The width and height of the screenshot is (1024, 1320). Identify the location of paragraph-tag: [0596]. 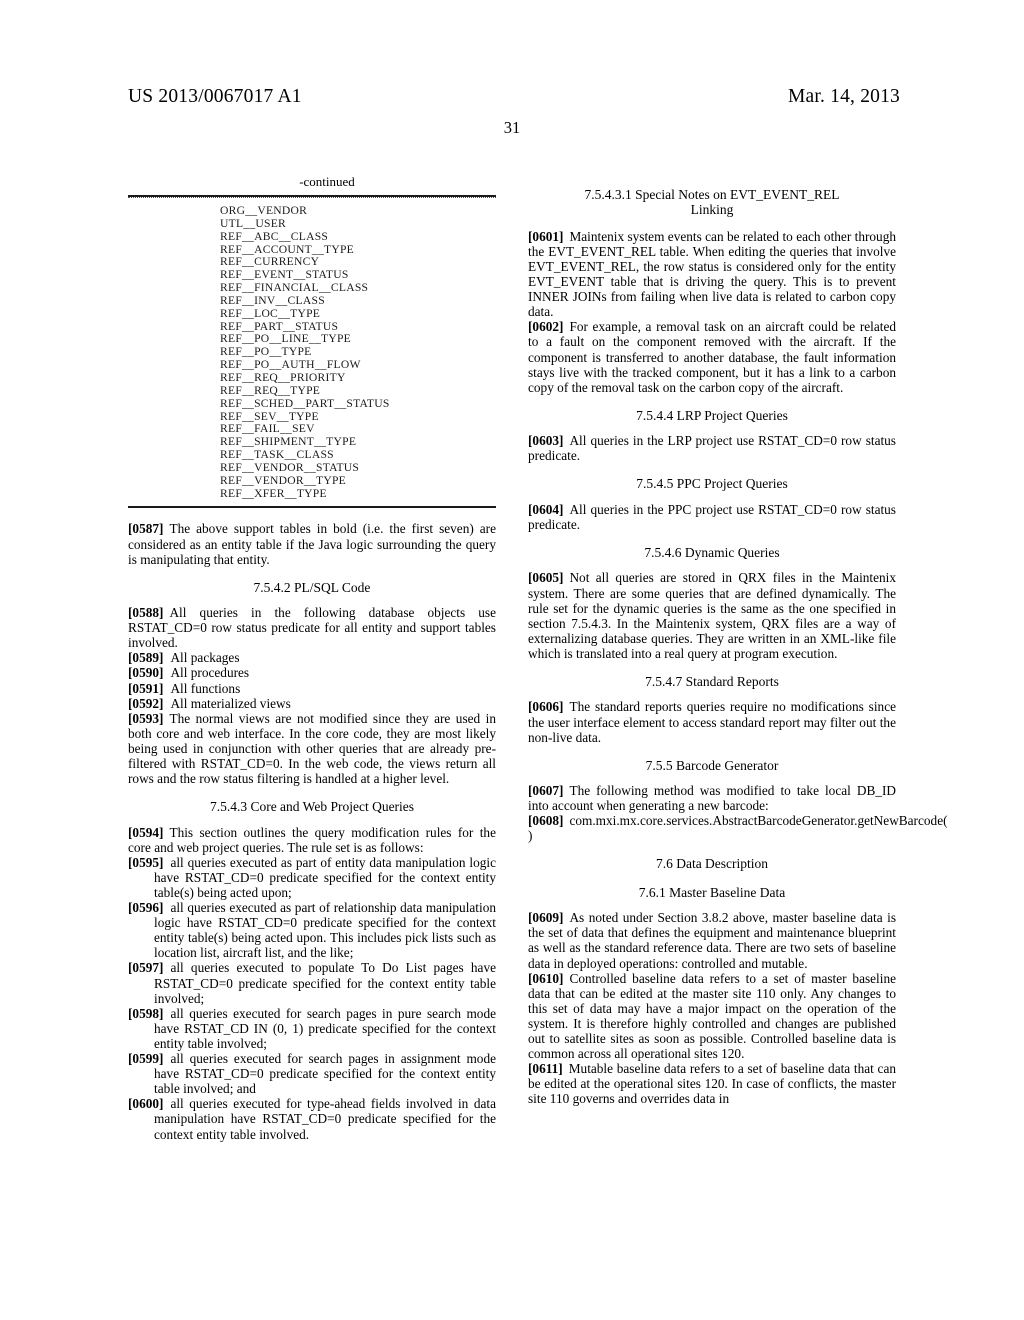
(146, 908).